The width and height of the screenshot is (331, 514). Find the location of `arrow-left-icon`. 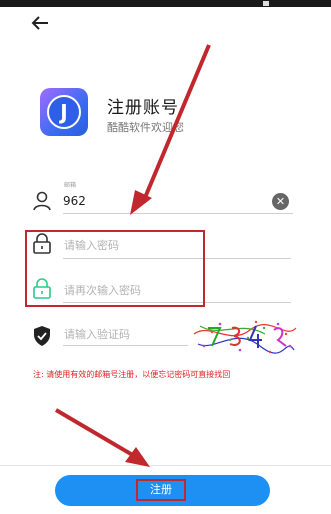

arrow-left-icon is located at coordinates (39, 23).